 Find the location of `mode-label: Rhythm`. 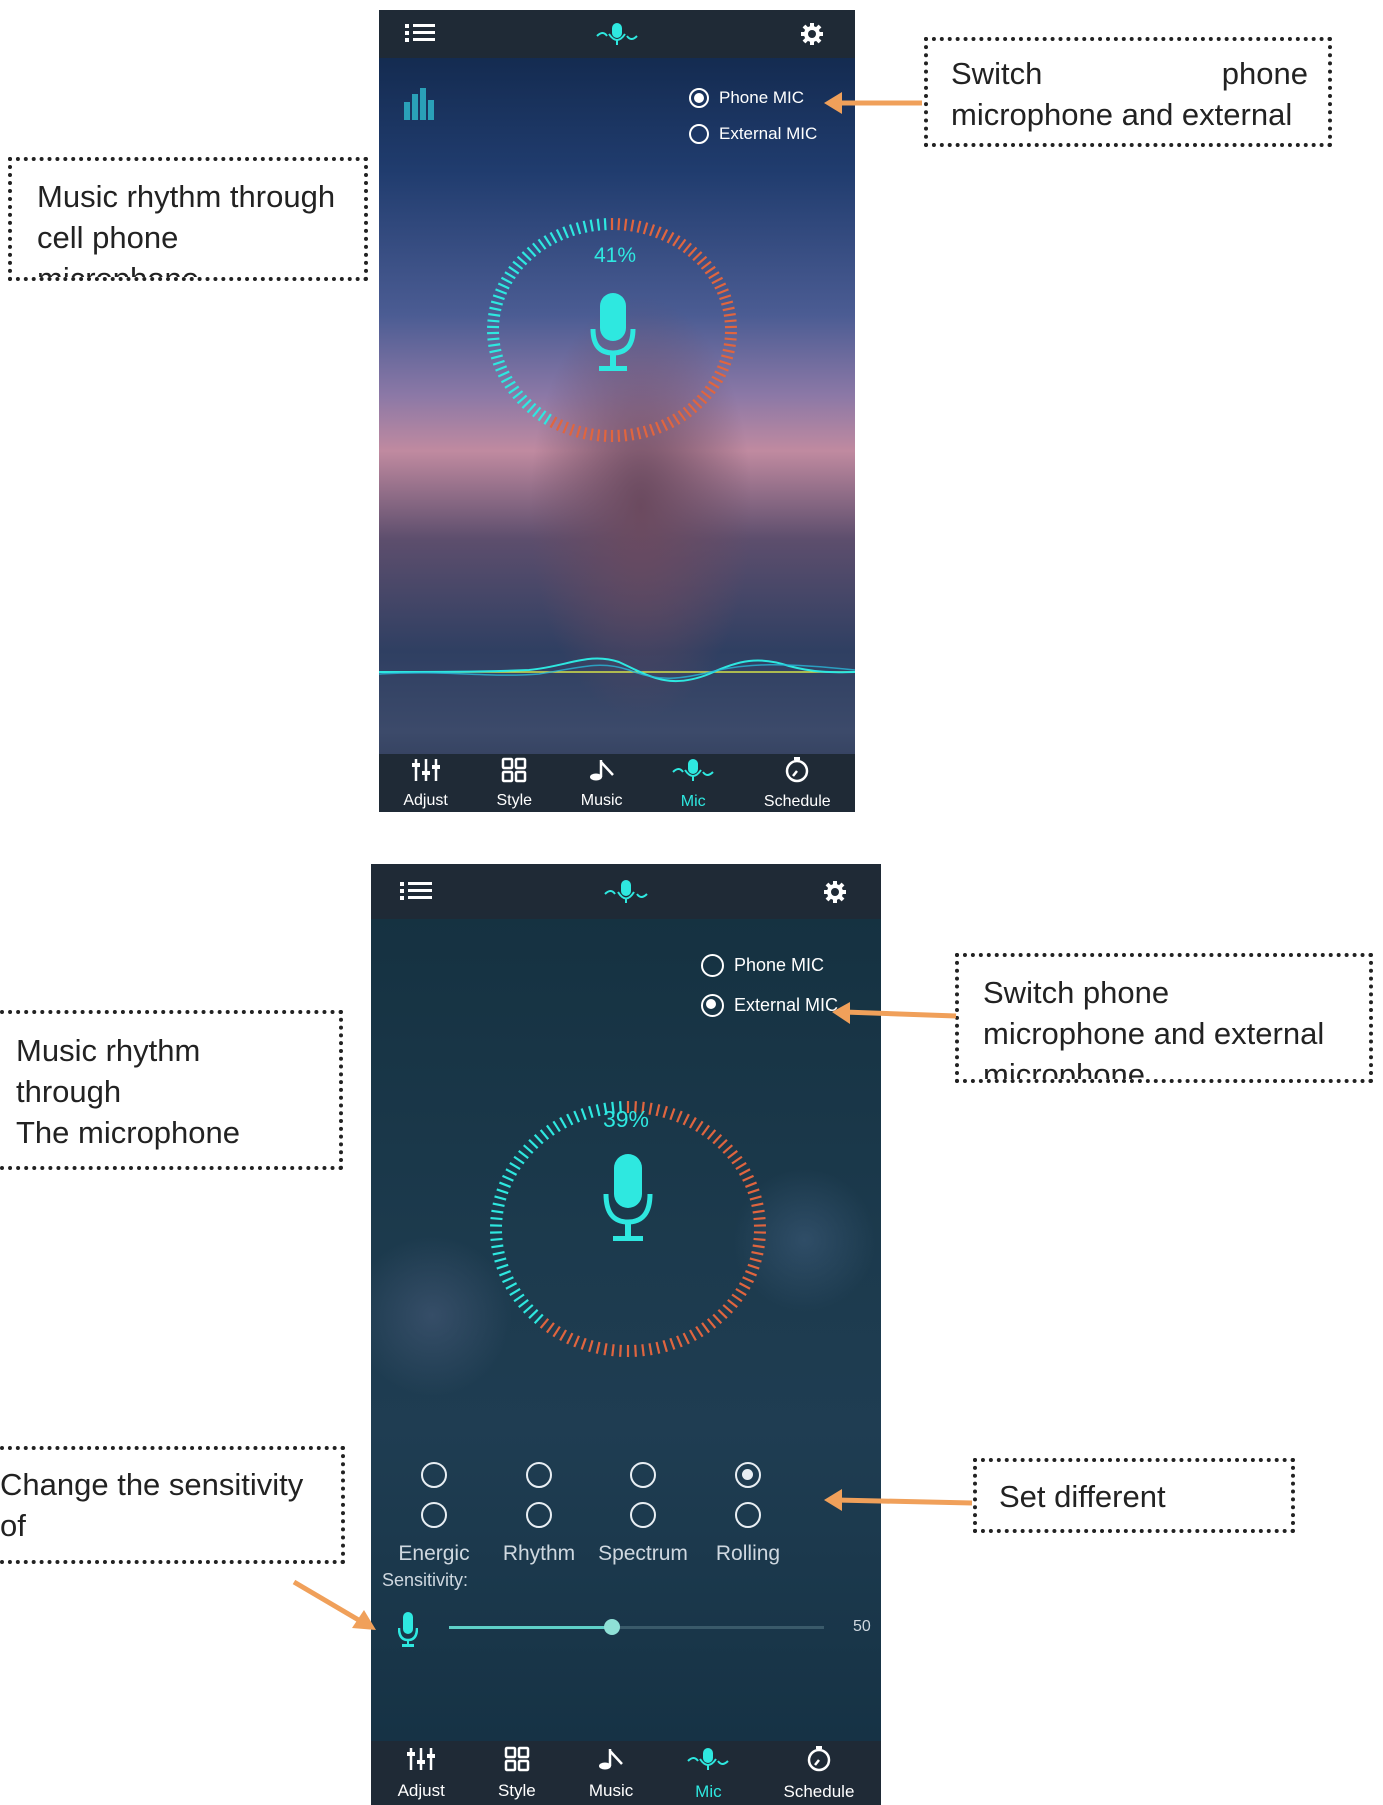

mode-label: Rhythm is located at coordinates (539, 1553).